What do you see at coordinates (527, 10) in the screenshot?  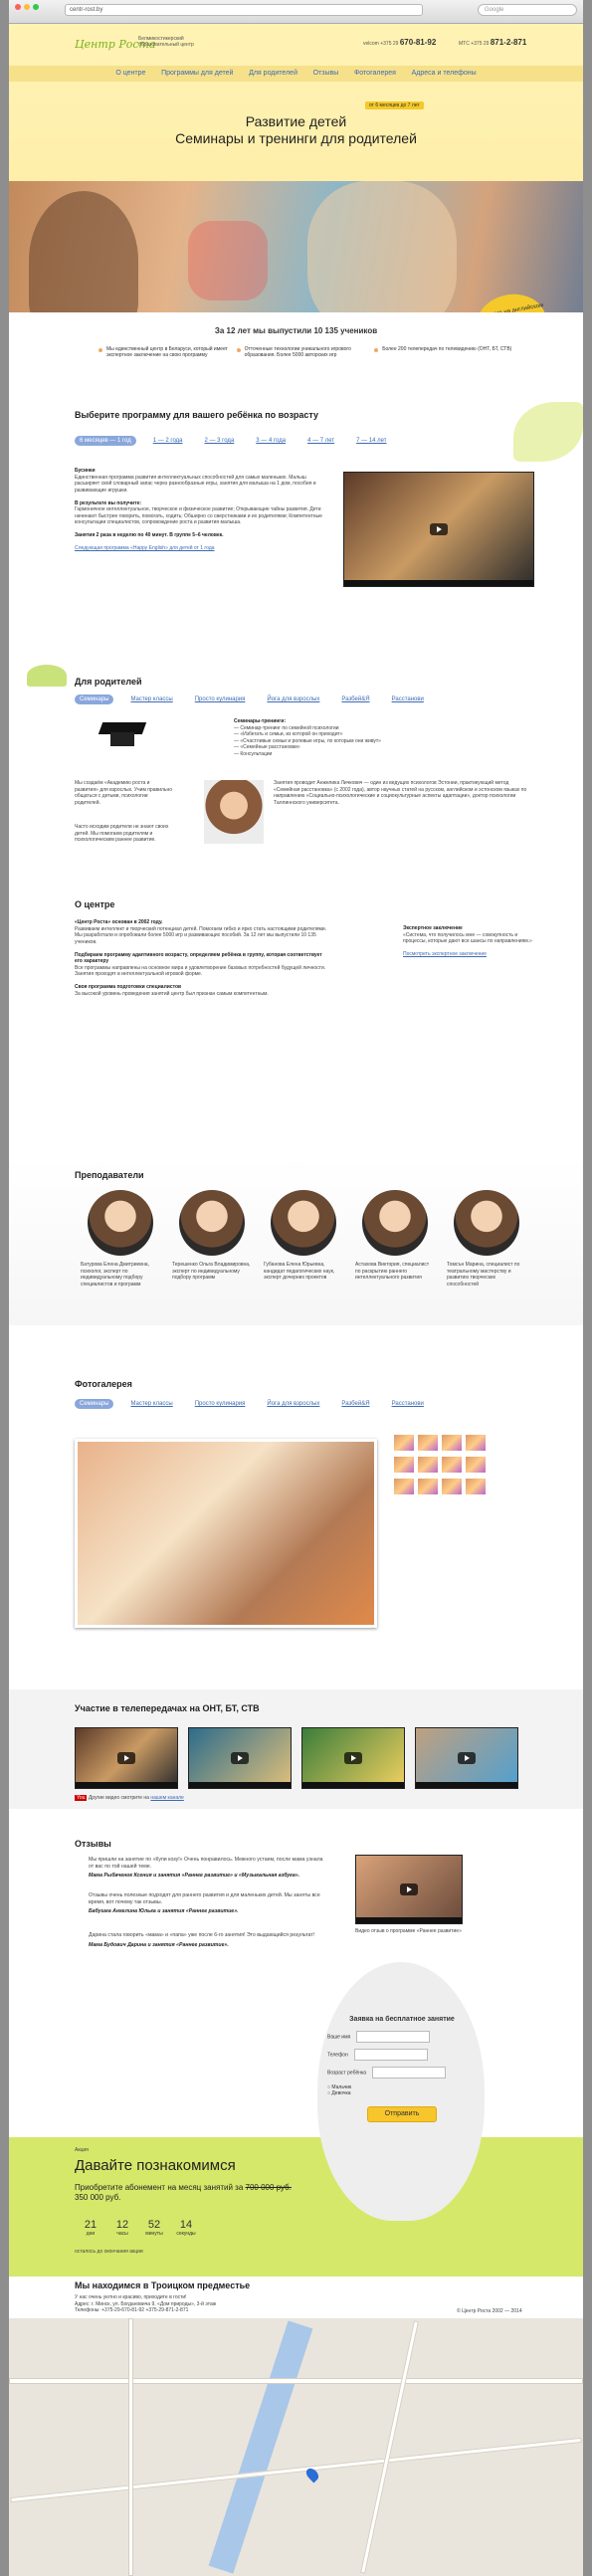 I see `browser-search: Google` at bounding box center [527, 10].